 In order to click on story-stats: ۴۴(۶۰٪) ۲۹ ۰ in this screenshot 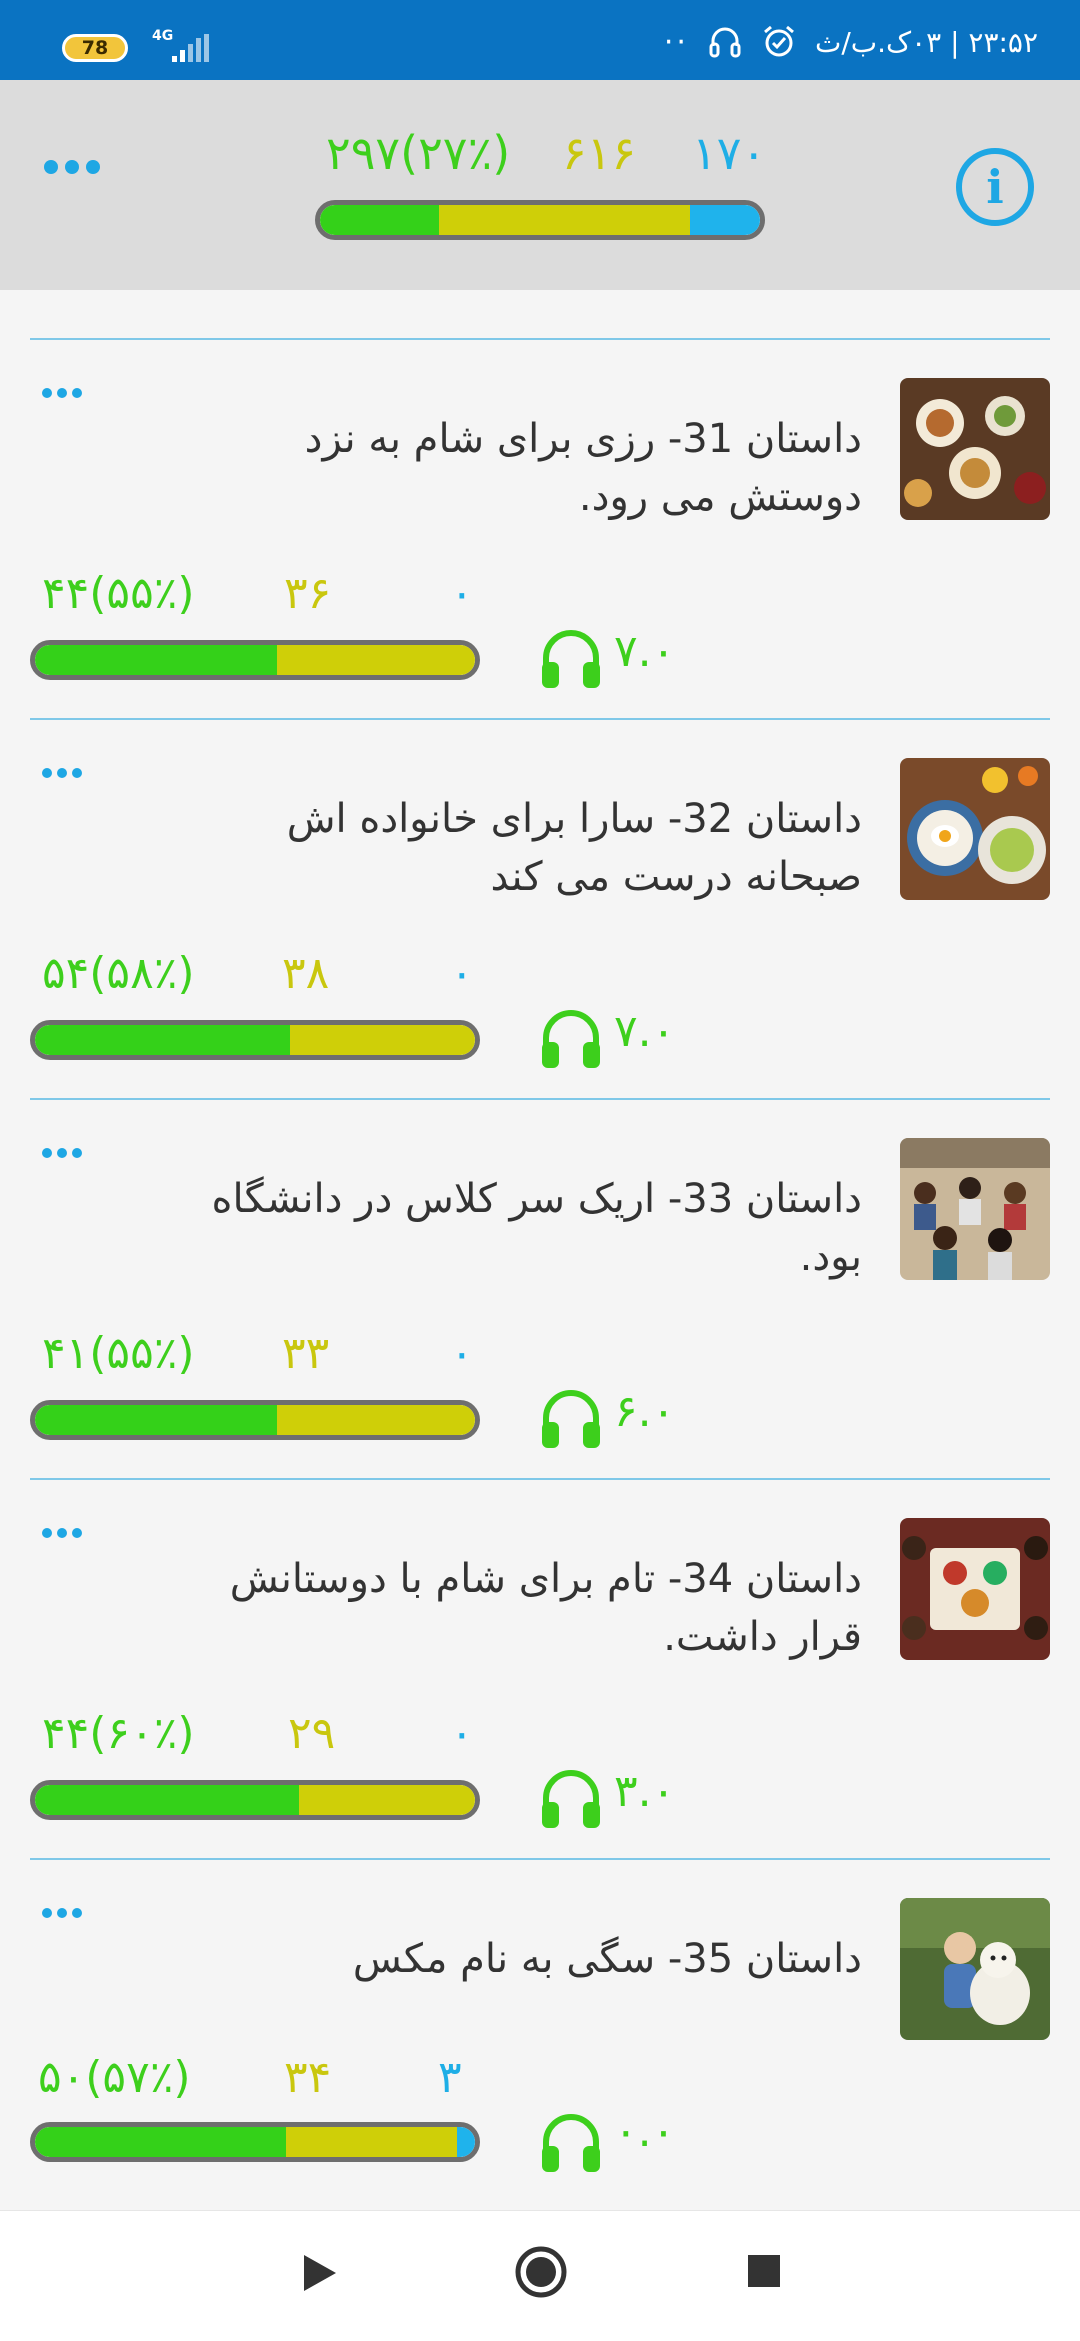, I will do `click(252, 1736)`.